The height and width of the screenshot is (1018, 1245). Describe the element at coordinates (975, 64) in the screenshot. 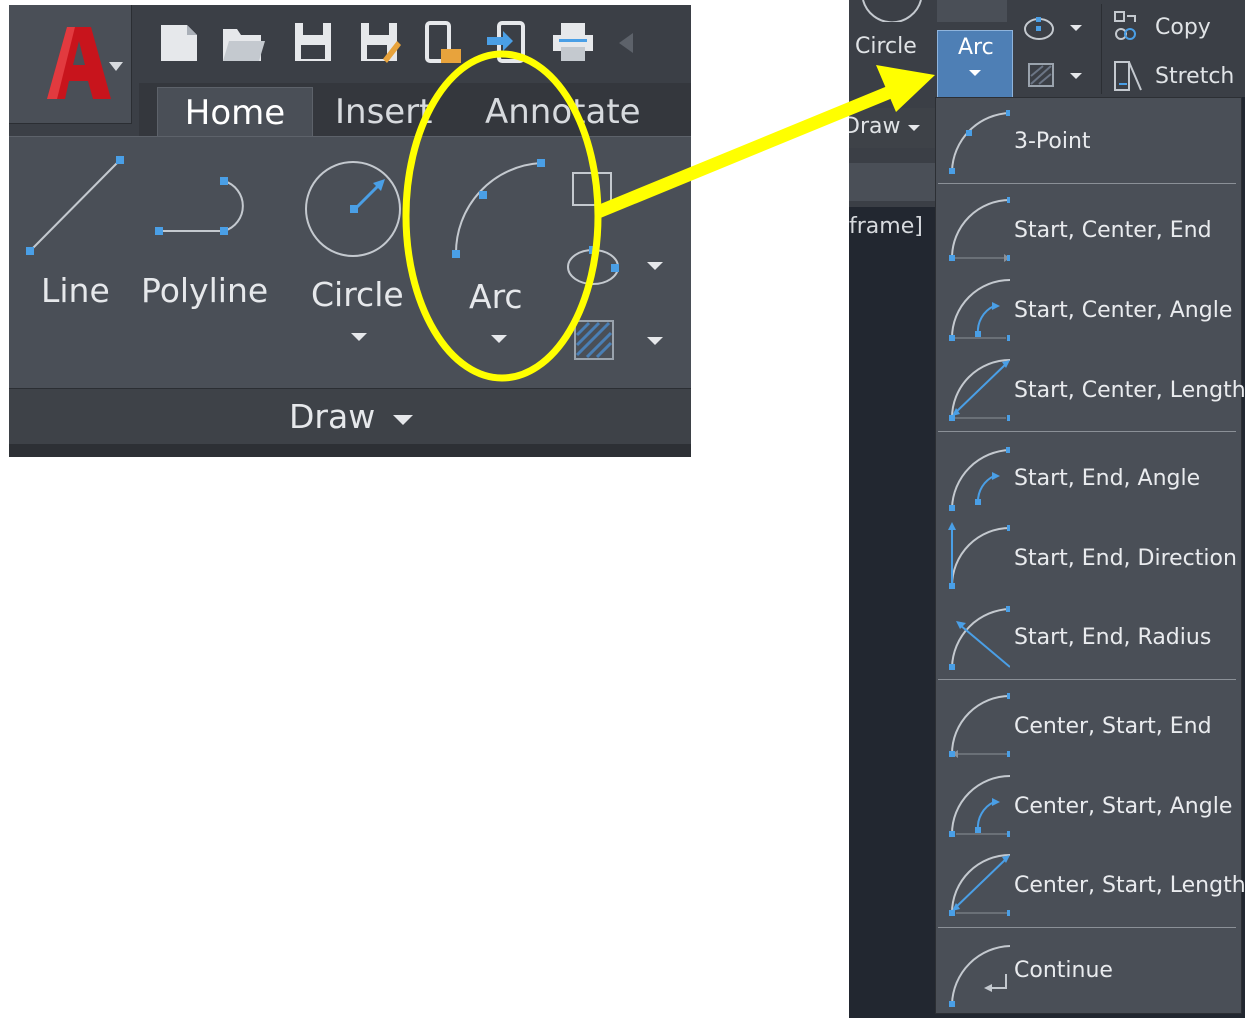

I see `arc-tool-button-active: Arc` at that location.